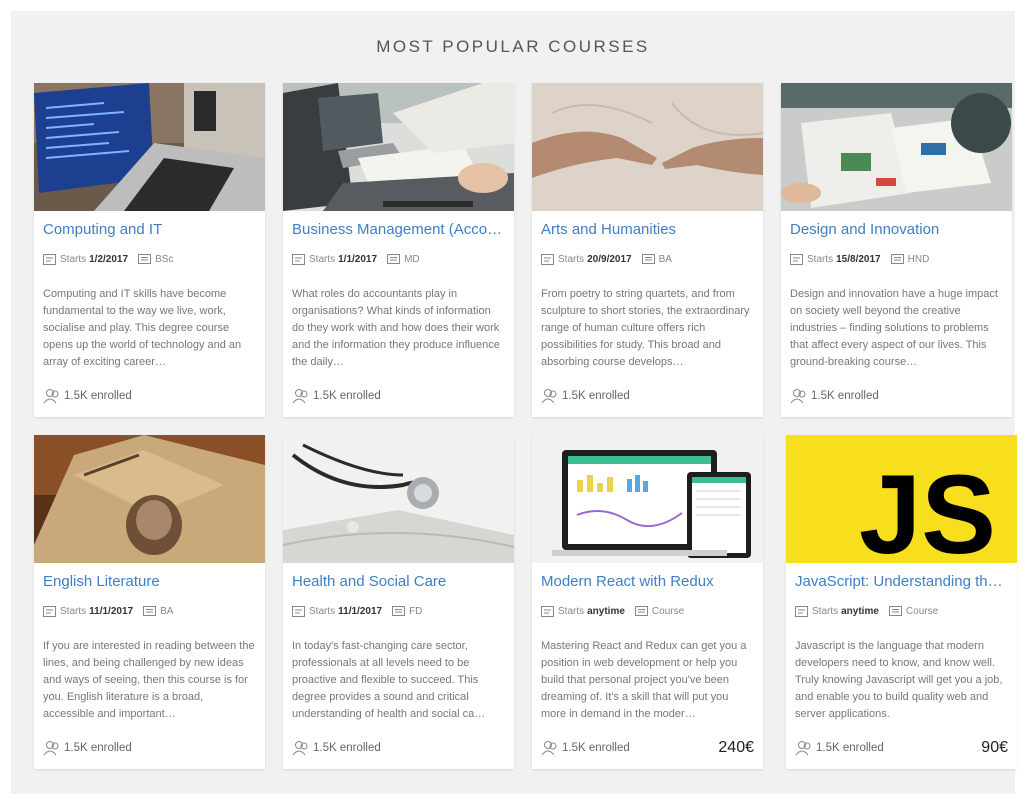 The height and width of the screenshot is (801, 1025). I want to click on award-type: BSc, so click(164, 259).